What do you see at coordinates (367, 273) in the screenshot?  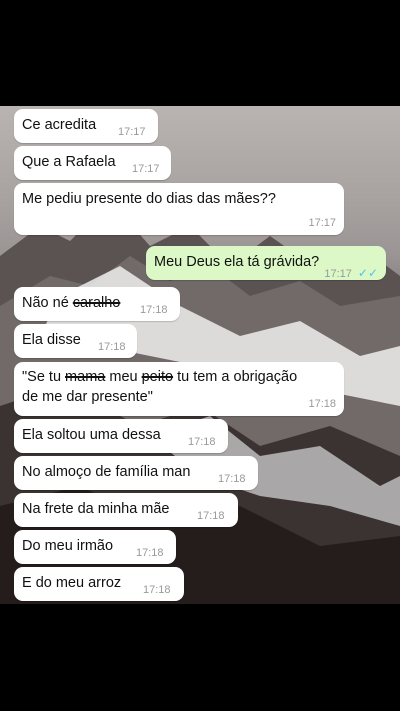 I see `read-double-check-icon: ✓✓` at bounding box center [367, 273].